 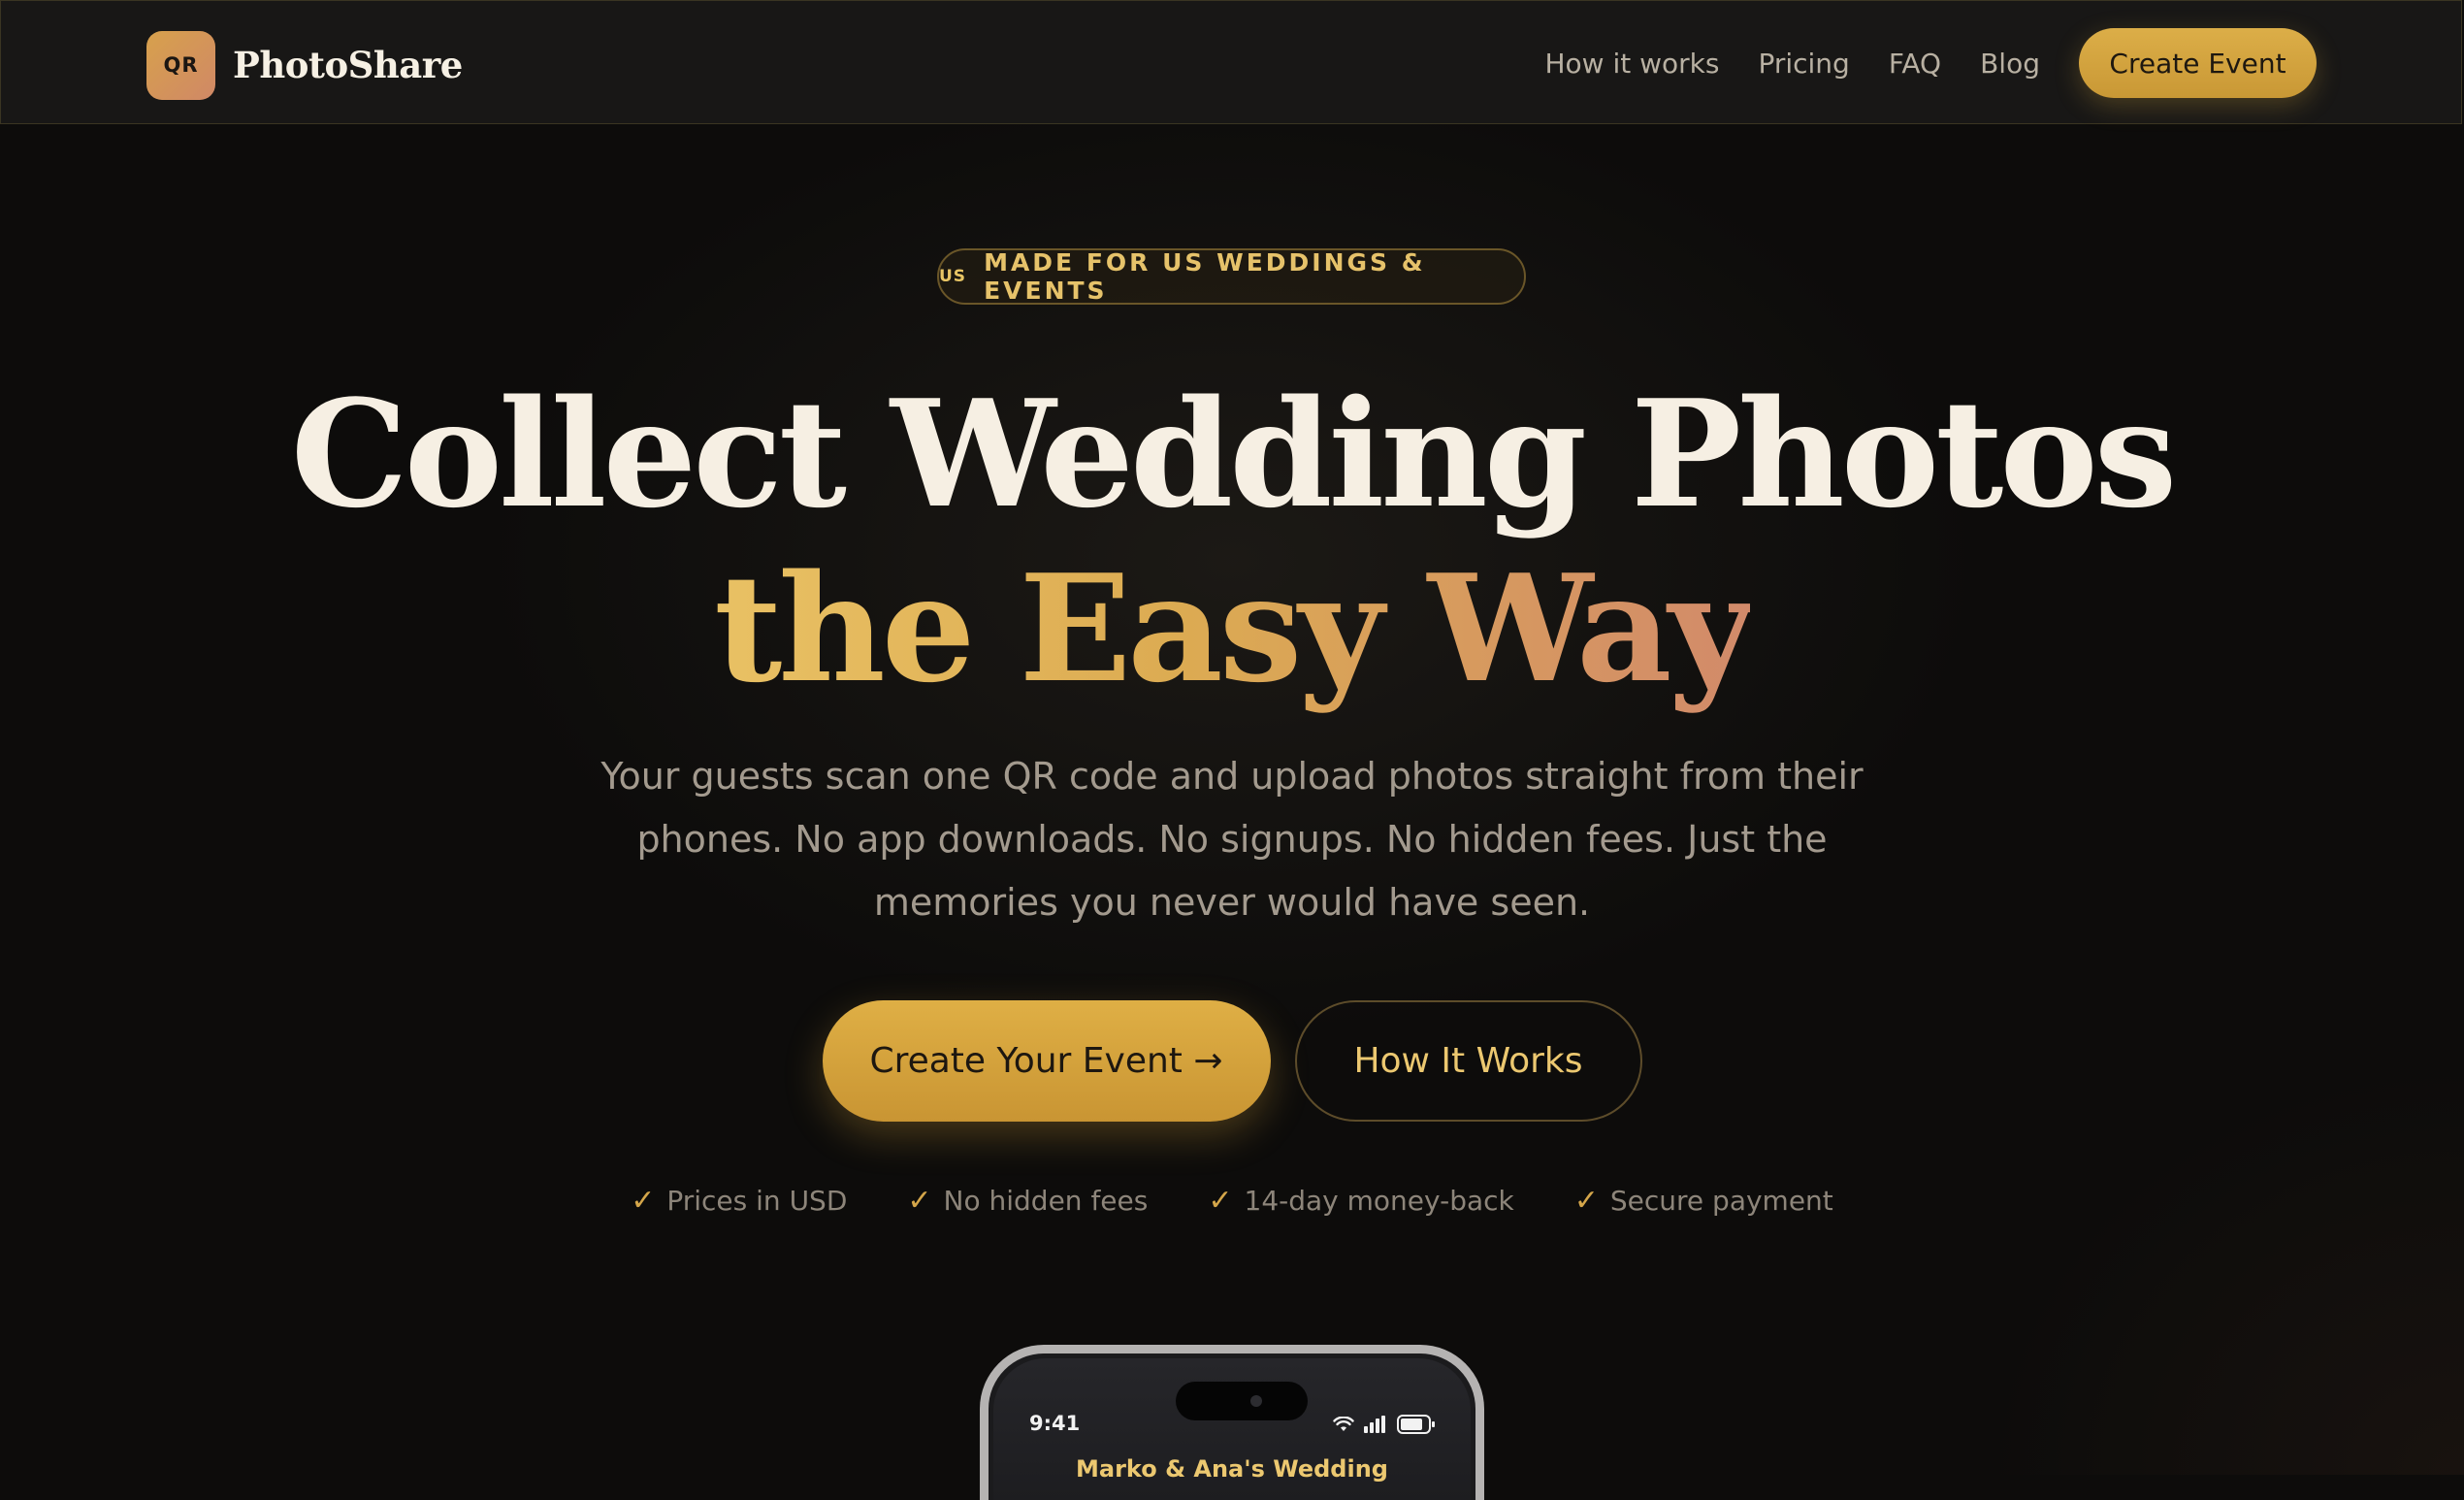 I want to click on create-your-event-button: Create Your Event →, so click(x=1047, y=1061).